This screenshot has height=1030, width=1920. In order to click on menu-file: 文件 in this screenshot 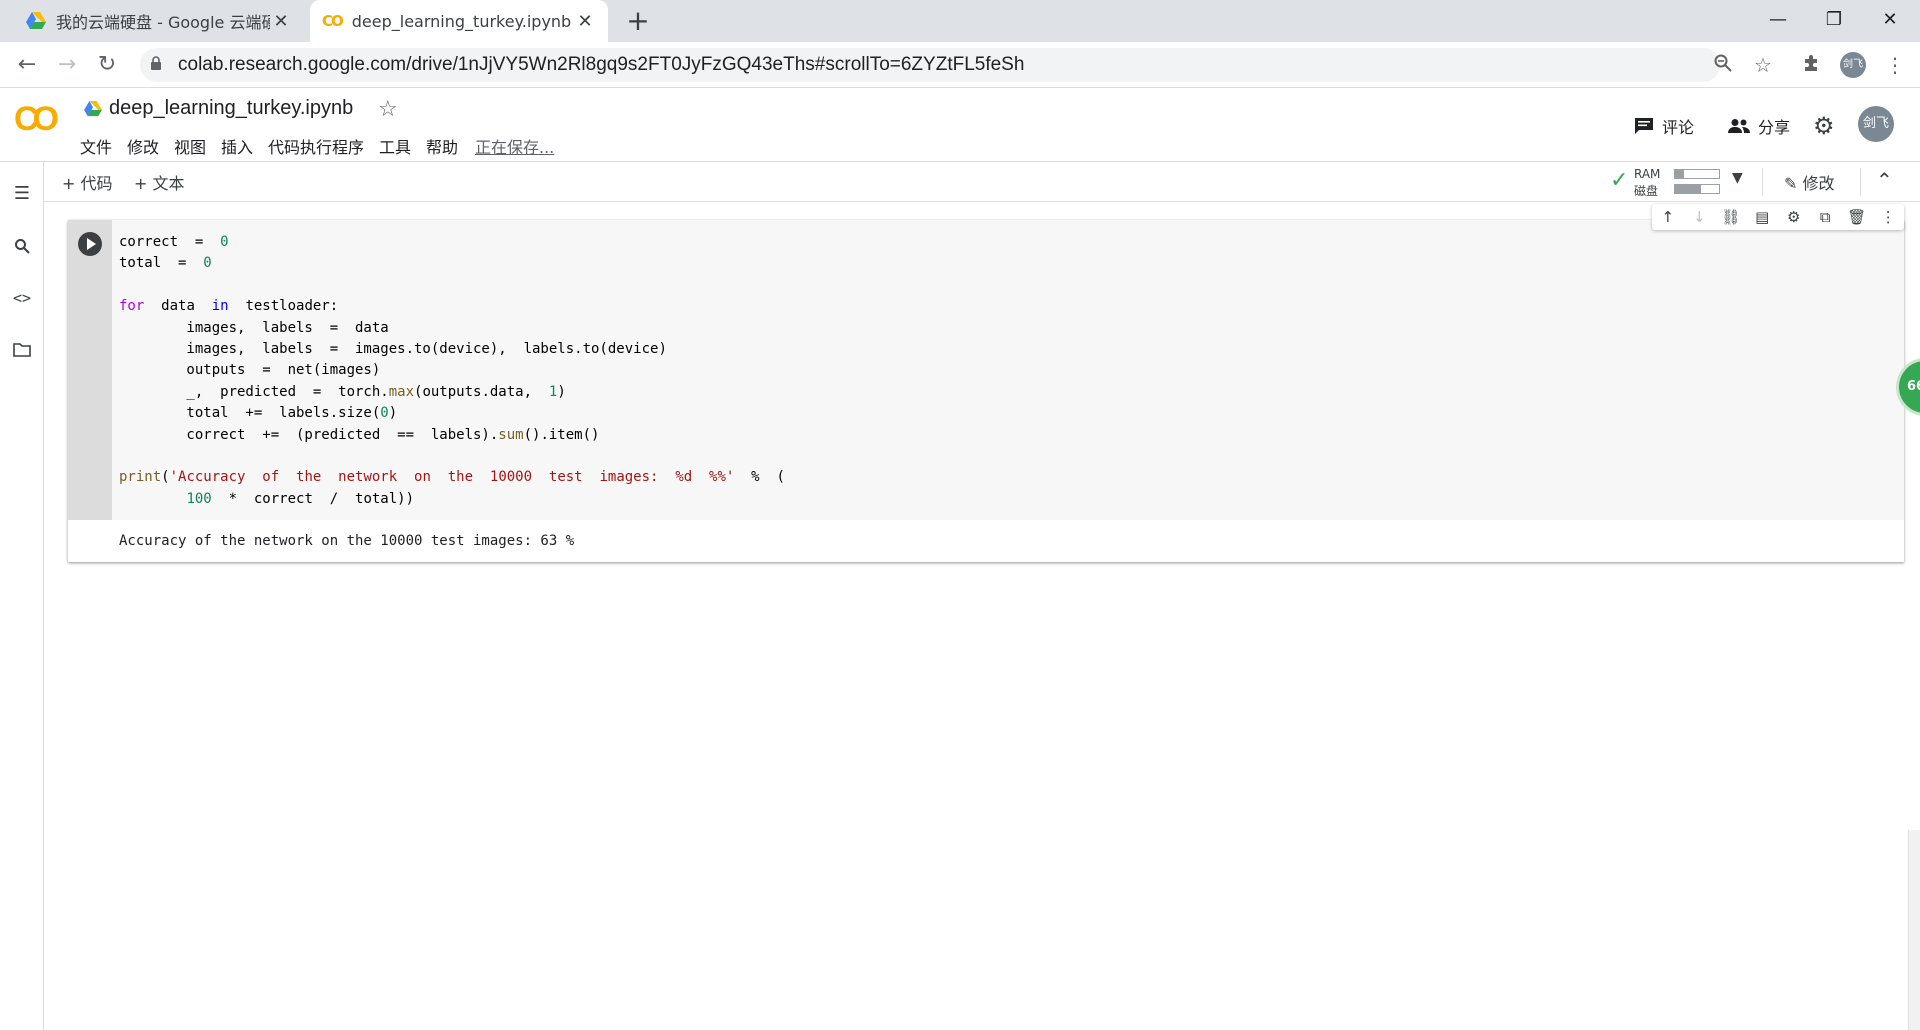, I will do `click(96, 146)`.